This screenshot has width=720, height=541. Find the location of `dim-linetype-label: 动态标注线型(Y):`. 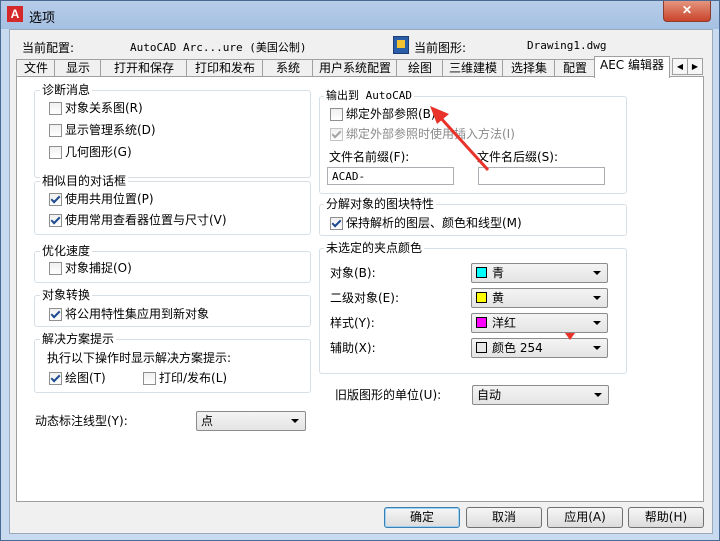

dim-linetype-label: 动态标注线型(Y): is located at coordinates (81, 421).